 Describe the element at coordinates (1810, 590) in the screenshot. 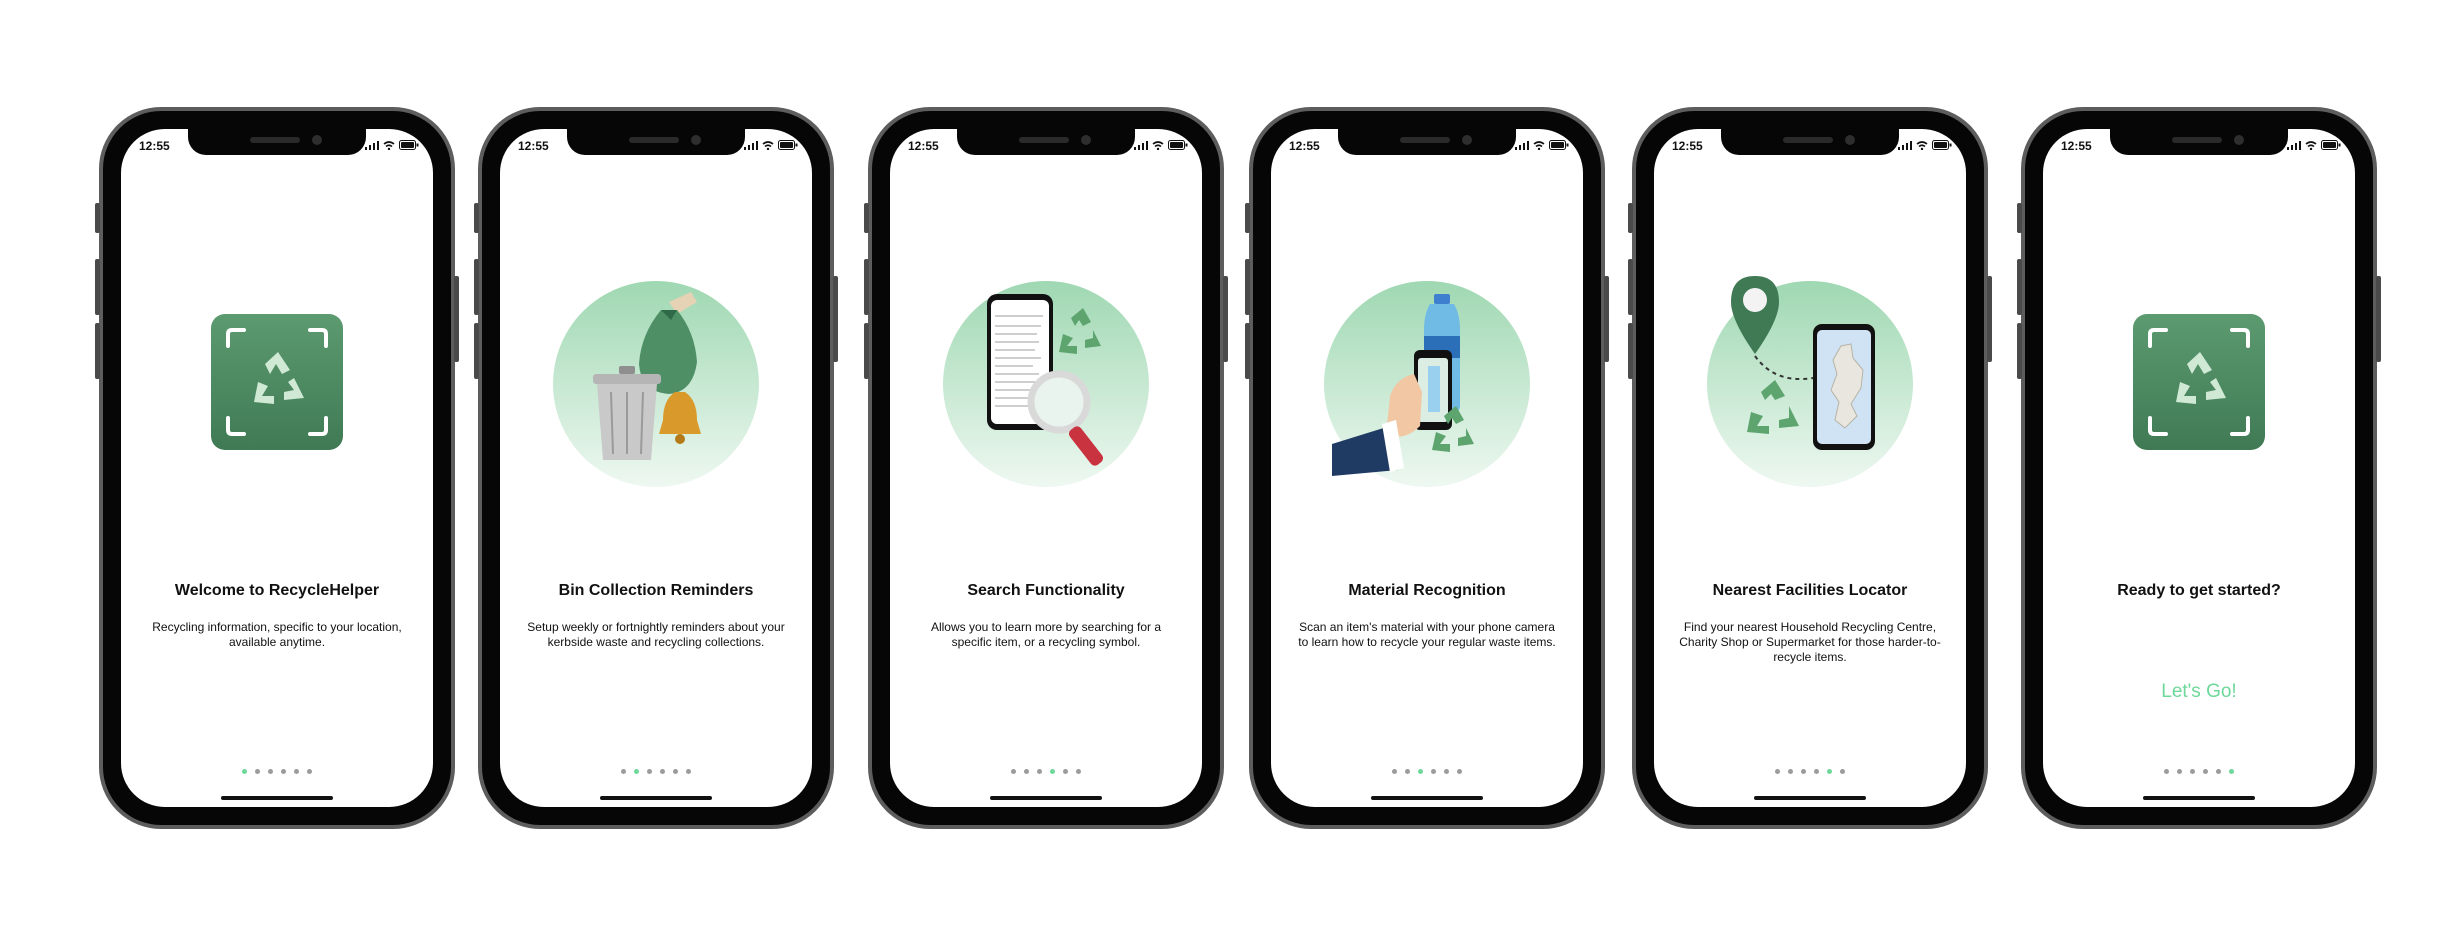

I see `screen-title: Nearest Facilities Locator` at that location.